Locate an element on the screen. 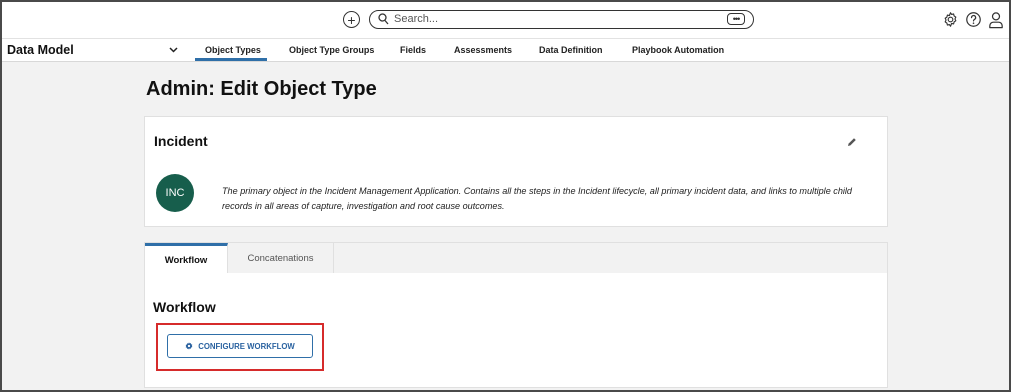 Image resolution: width=1011 pixels, height=392 pixels. avatar: INC is located at coordinates (175, 193).